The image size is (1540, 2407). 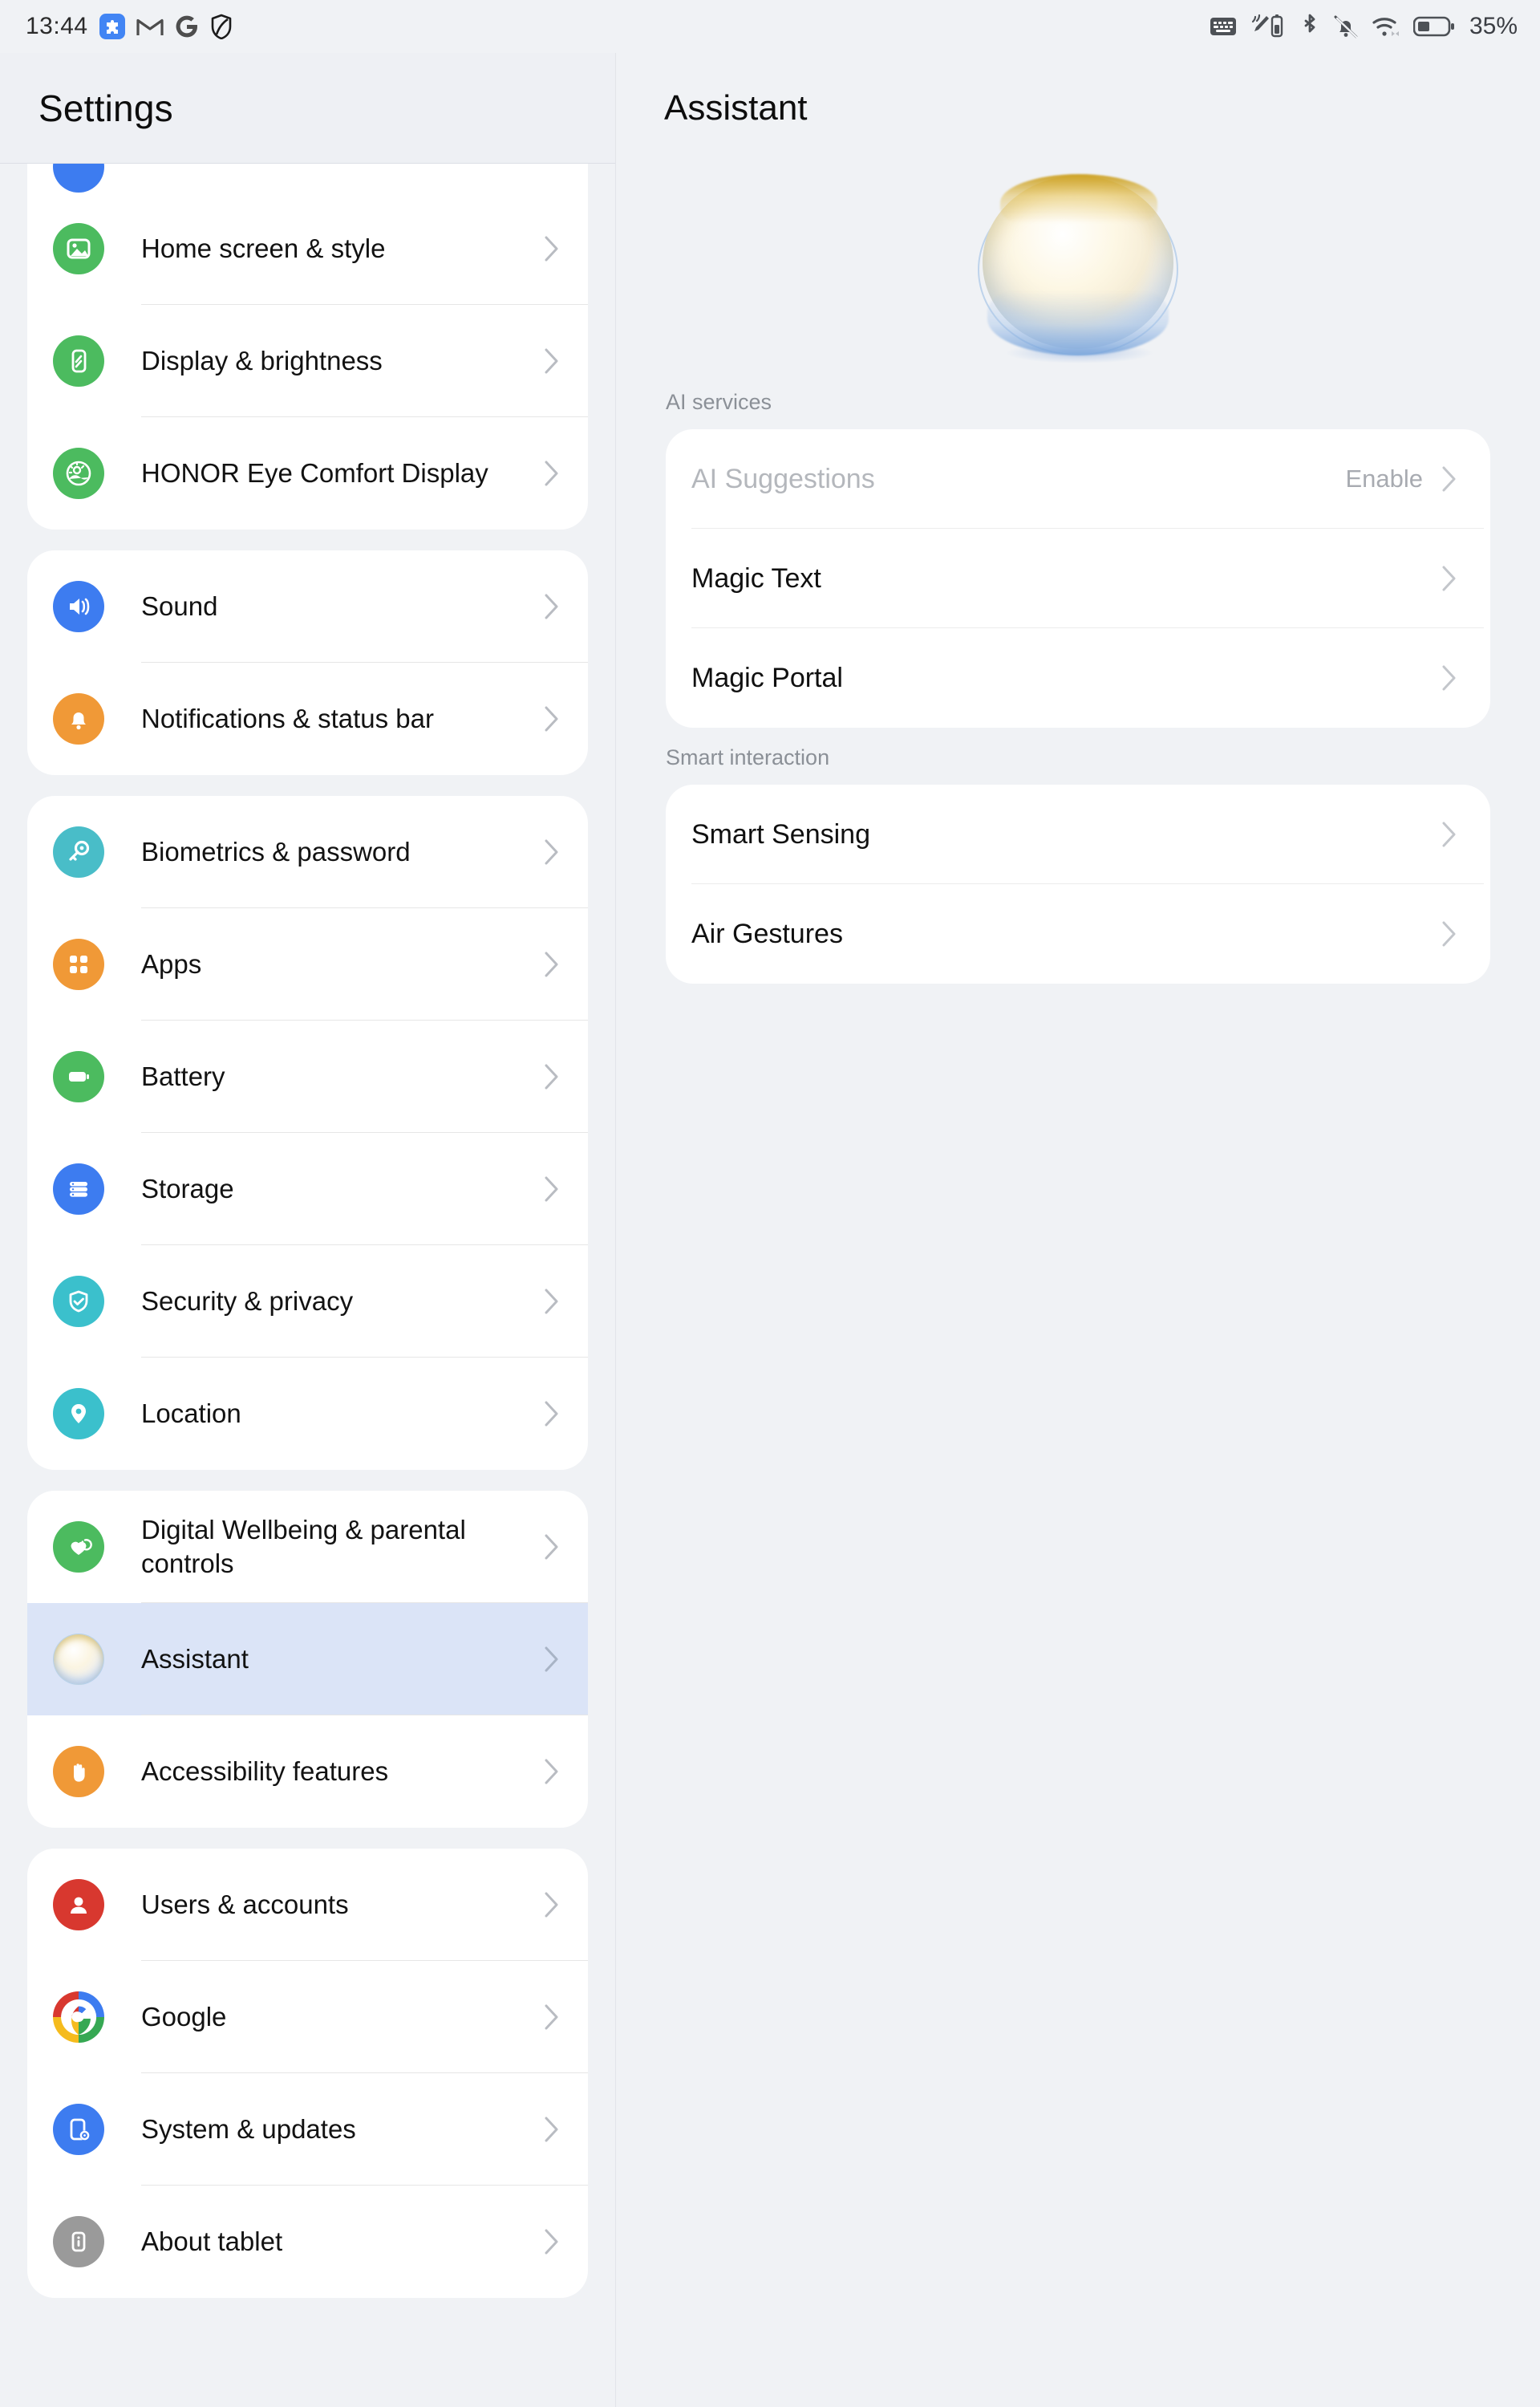 What do you see at coordinates (265, 1772) in the screenshot?
I see `sidebar-item-label: Accessibility features` at bounding box center [265, 1772].